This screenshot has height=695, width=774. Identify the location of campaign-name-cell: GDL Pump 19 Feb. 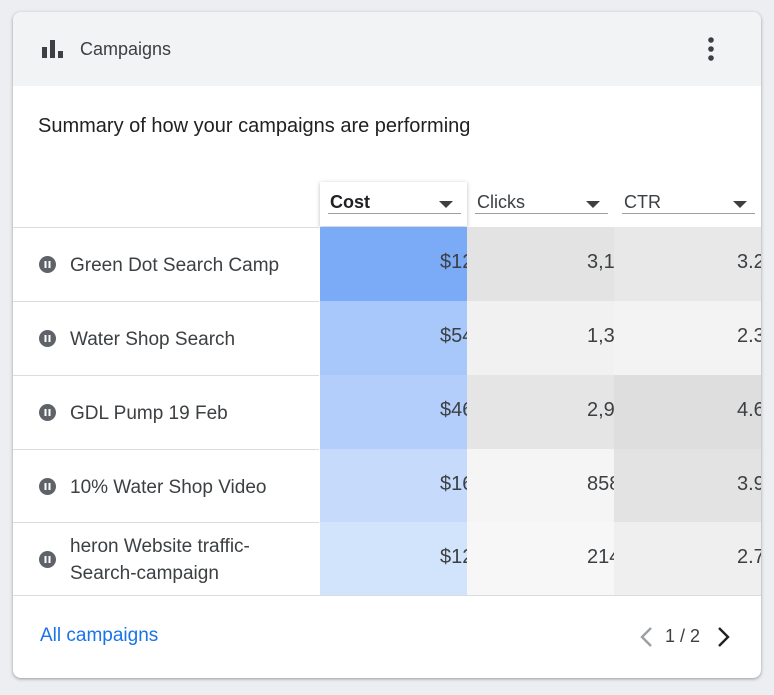
(166, 412).